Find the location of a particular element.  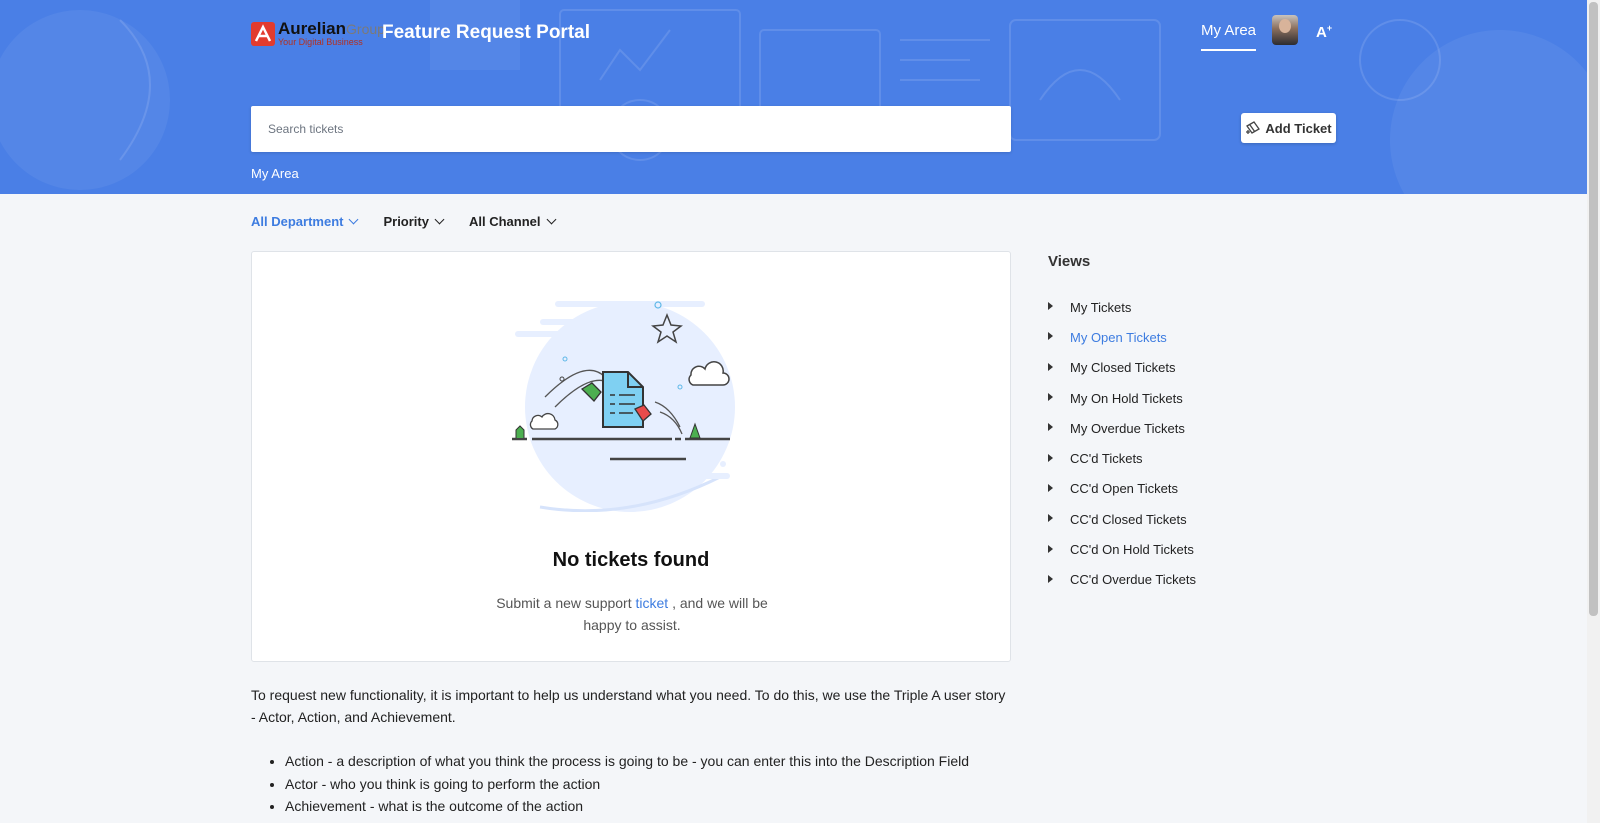

filter-department-dropdown: All Department is located at coordinates (305, 221).